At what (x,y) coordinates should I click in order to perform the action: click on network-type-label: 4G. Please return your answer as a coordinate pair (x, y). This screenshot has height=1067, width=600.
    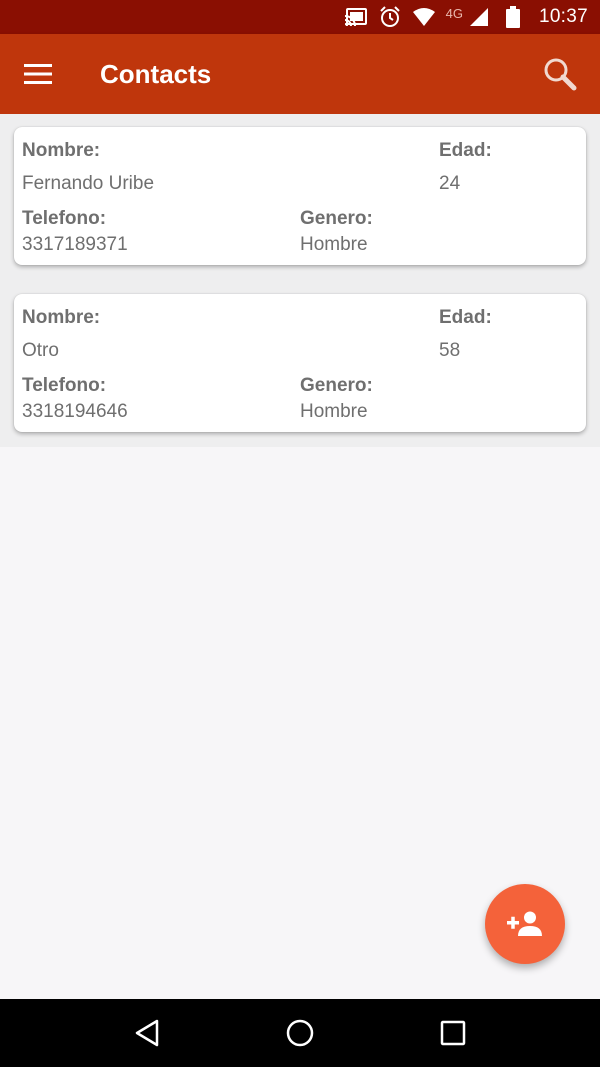
    Looking at the image, I should click on (454, 13).